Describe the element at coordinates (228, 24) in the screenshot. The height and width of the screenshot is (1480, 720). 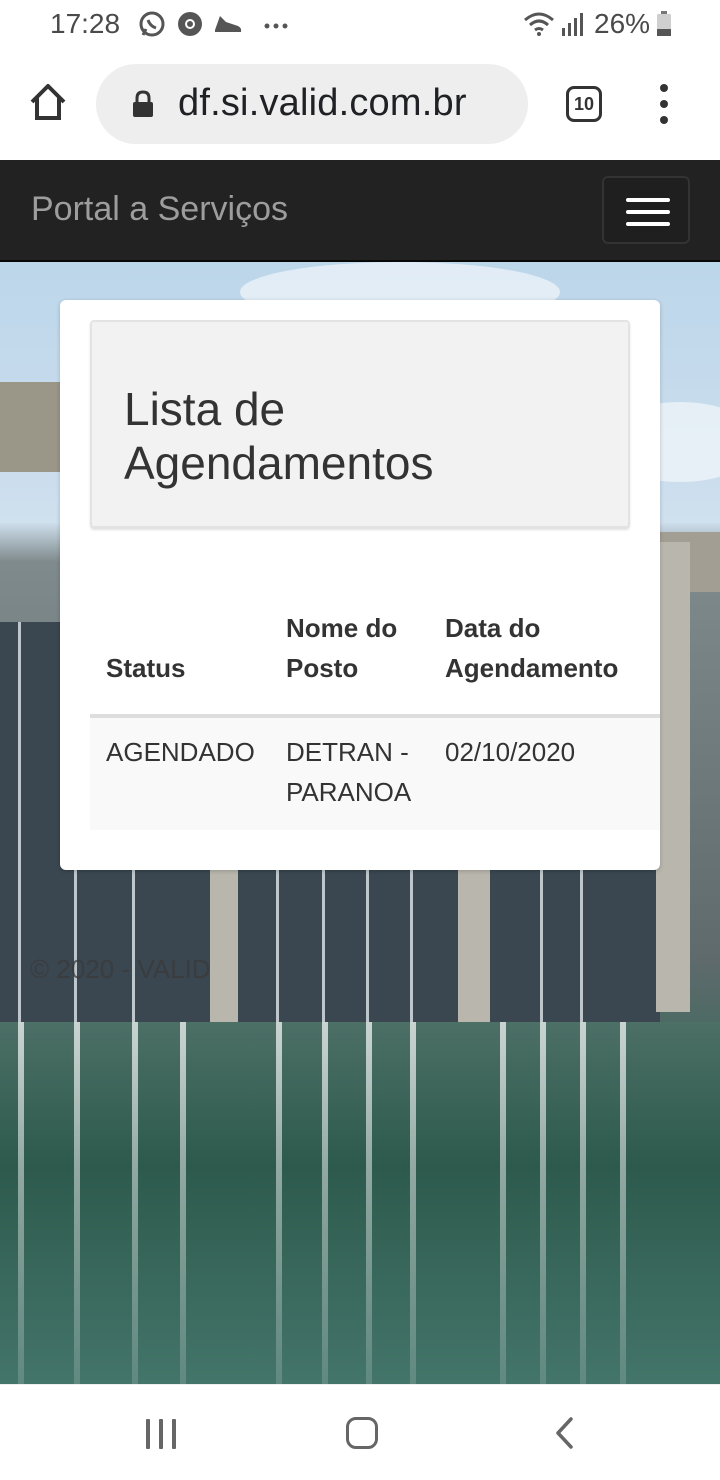
I see `shoe-icon` at that location.